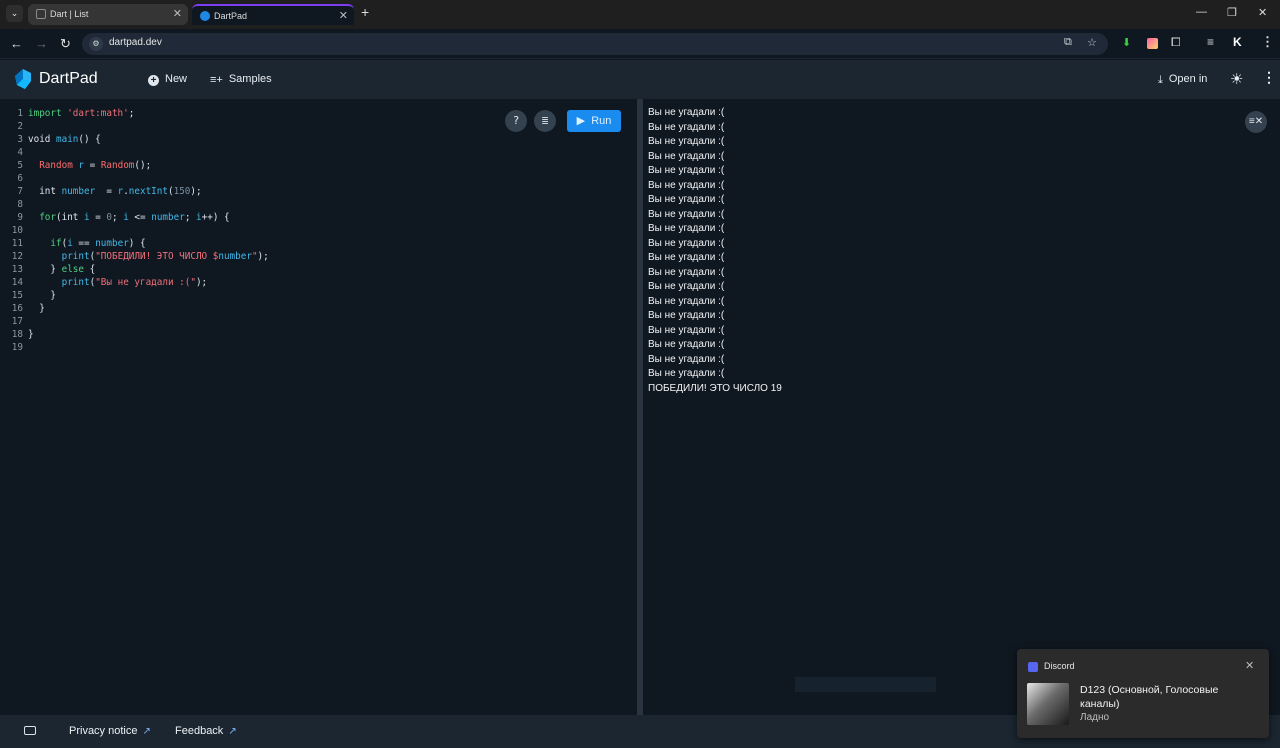 The width and height of the screenshot is (1280, 748). What do you see at coordinates (148, 191) in the screenshot?
I see `code-token: nextInt` at bounding box center [148, 191].